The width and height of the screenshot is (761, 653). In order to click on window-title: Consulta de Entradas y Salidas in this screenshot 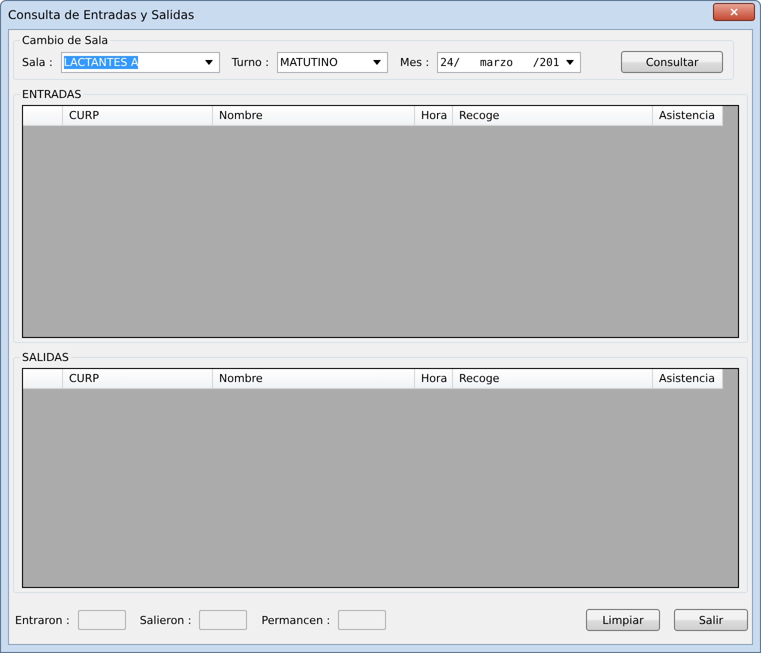, I will do `click(101, 15)`.